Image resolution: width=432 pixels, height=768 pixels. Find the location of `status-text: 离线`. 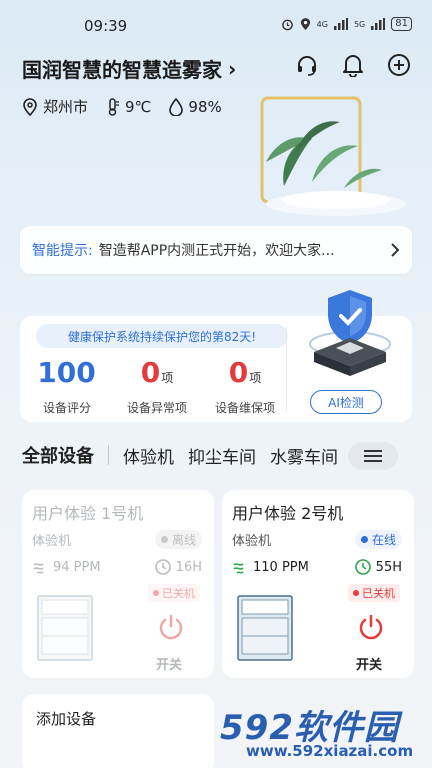

status-text: 离线 is located at coordinates (183, 540).